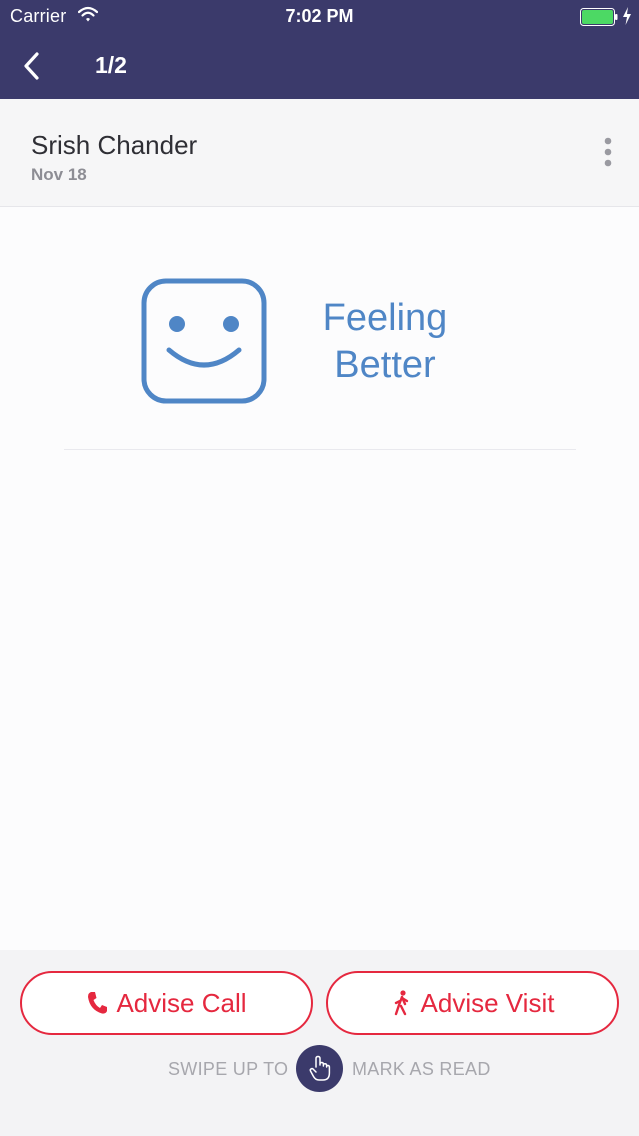  What do you see at coordinates (401, 1003) in the screenshot?
I see `walking-person-icon` at bounding box center [401, 1003].